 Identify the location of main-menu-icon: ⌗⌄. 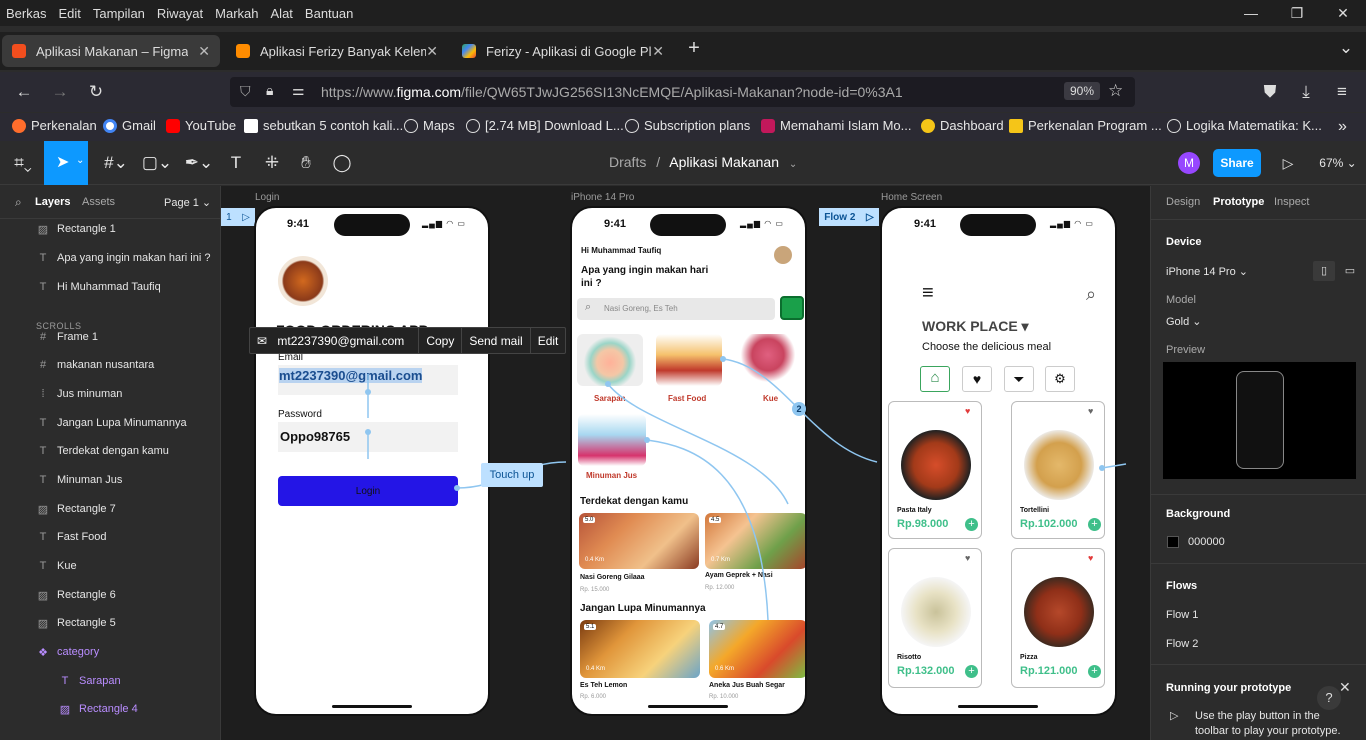
(23, 163).